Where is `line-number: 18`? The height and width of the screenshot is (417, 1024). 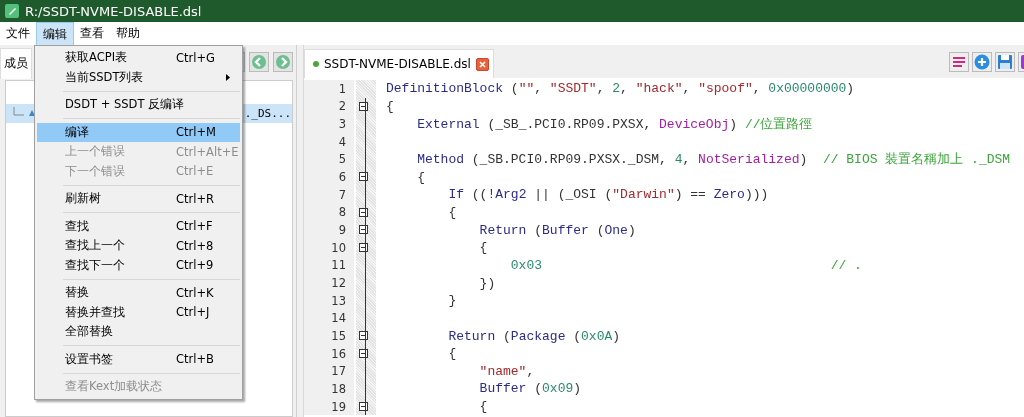 line-number: 18 is located at coordinates (329, 389).